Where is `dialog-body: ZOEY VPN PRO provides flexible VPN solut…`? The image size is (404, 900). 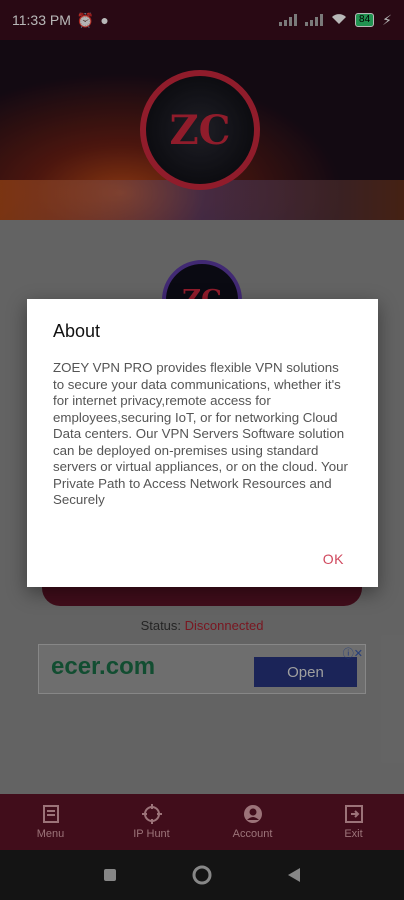 dialog-body: ZOEY VPN PRO provides flexible VPN solut… is located at coordinates (200, 433).